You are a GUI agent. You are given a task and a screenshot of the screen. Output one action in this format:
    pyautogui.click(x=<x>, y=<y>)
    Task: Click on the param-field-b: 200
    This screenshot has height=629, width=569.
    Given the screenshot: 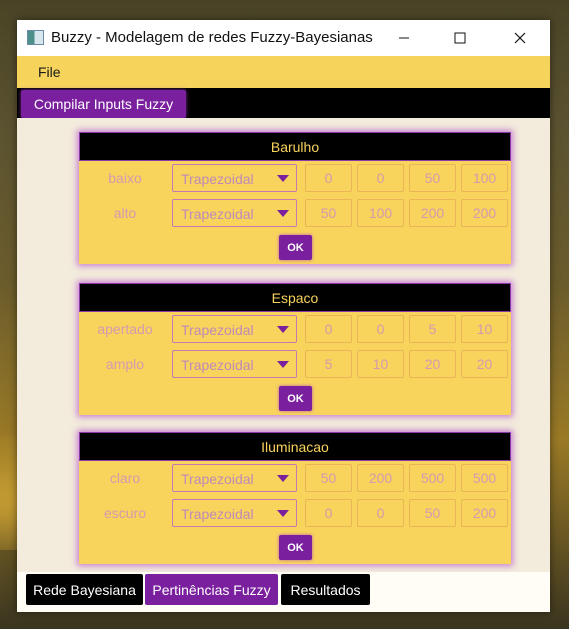 What is the action you would take?
    pyautogui.click(x=380, y=478)
    